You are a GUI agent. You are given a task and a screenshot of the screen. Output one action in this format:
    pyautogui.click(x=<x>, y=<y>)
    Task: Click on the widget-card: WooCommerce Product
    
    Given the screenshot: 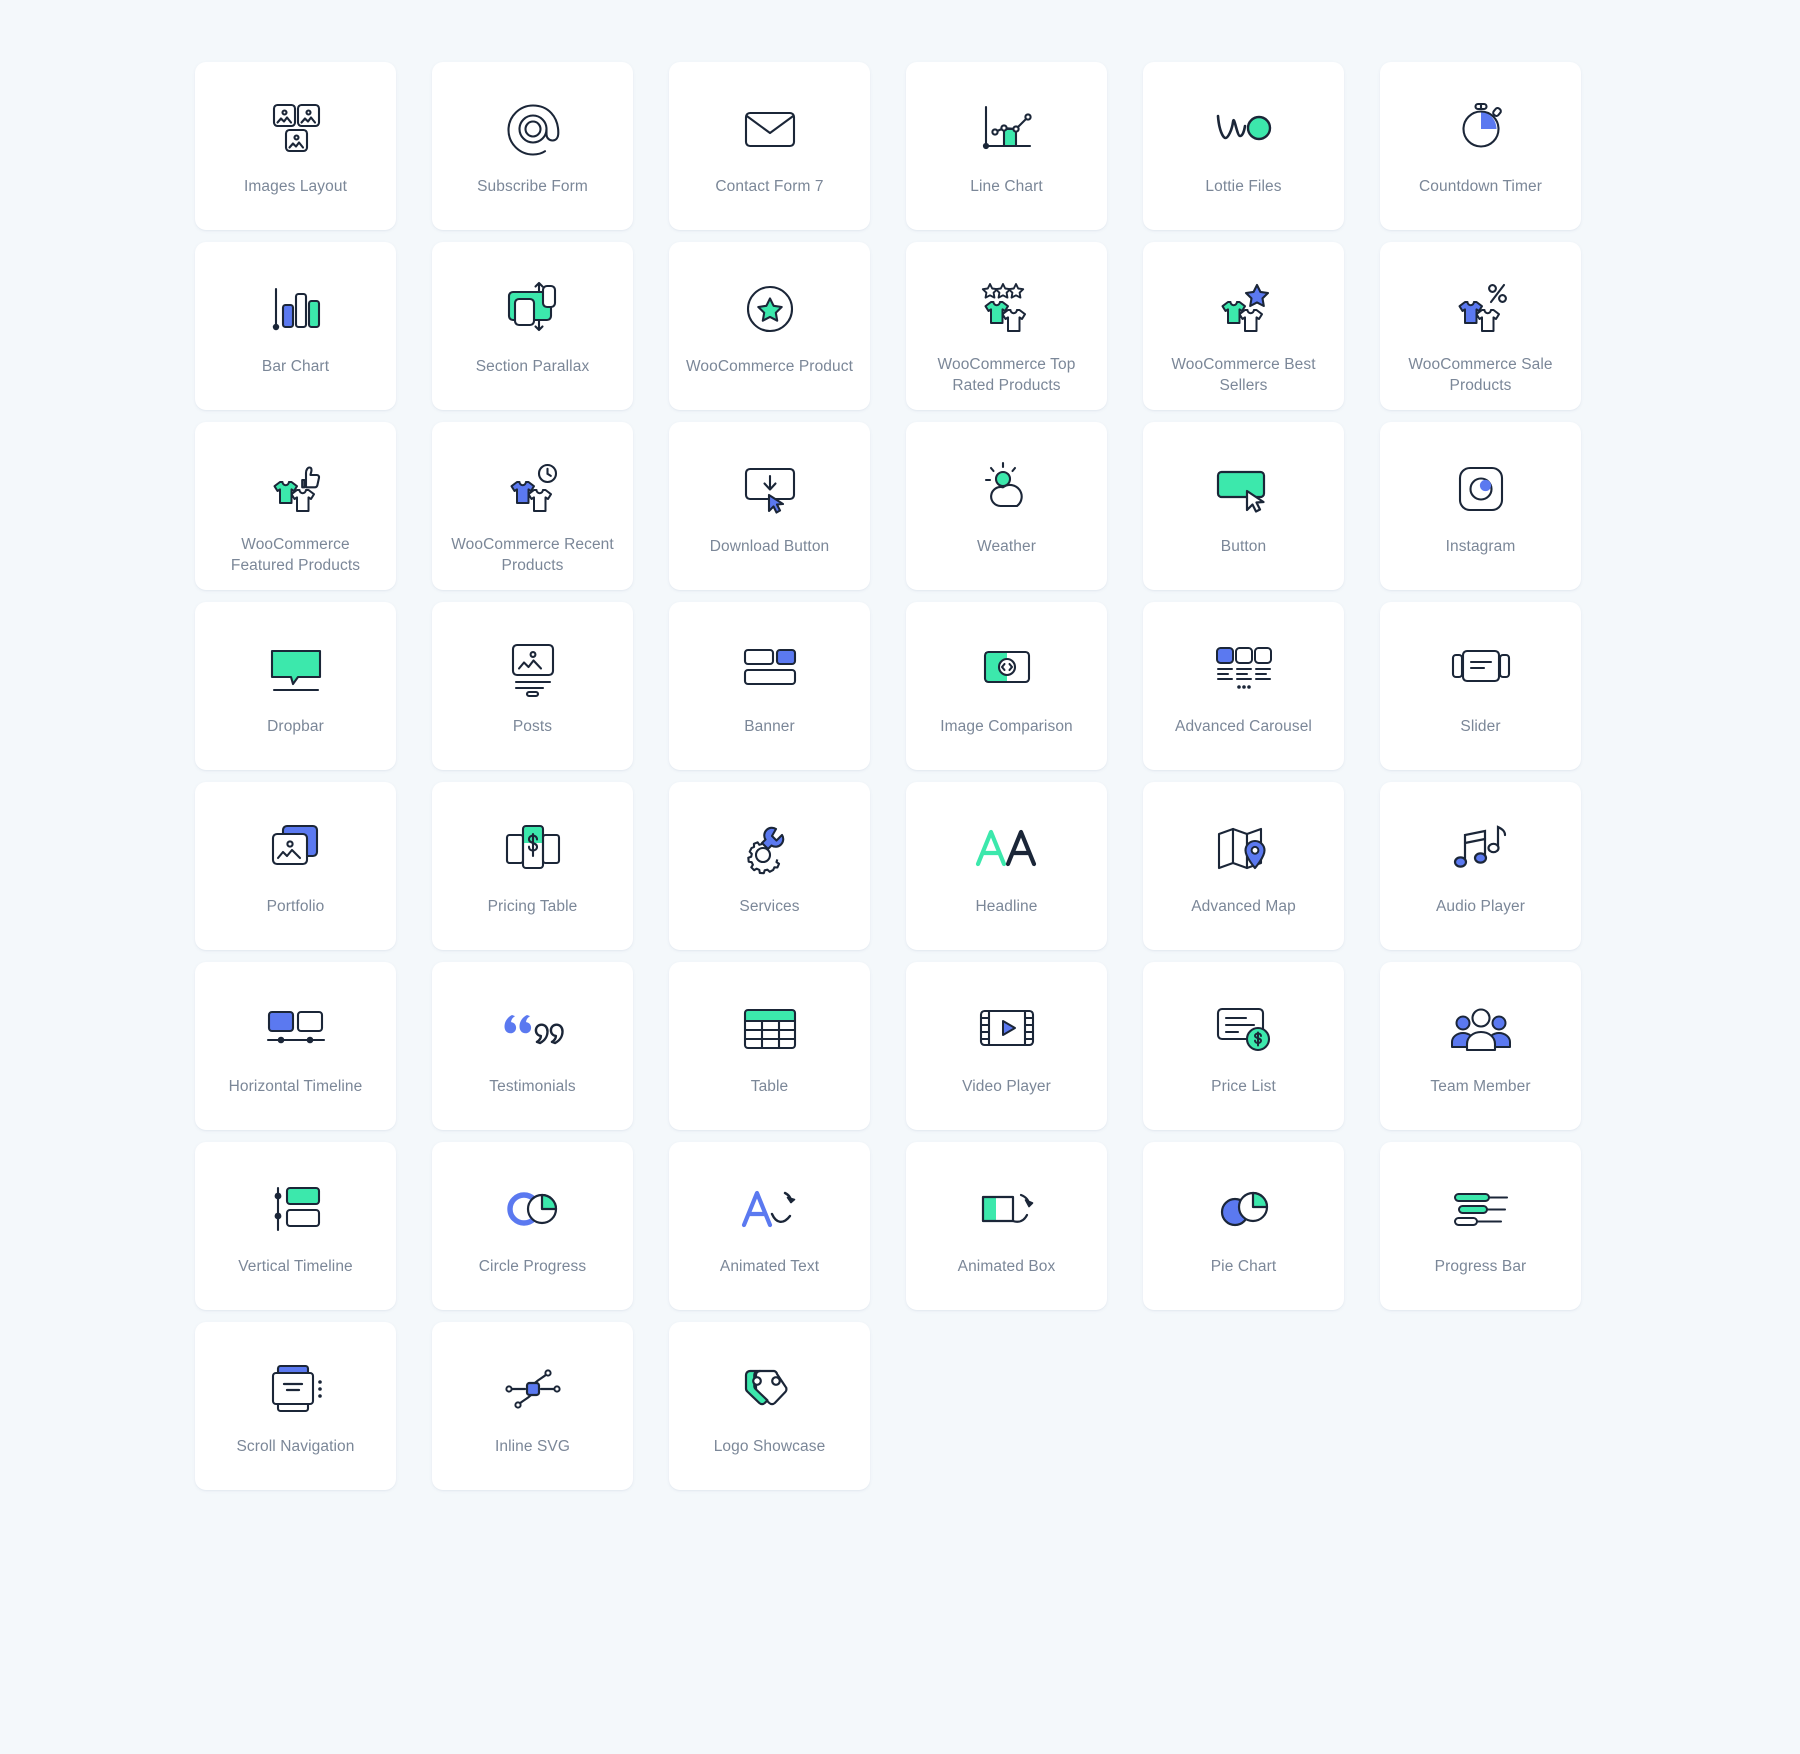 What is the action you would take?
    pyautogui.click(x=769, y=326)
    